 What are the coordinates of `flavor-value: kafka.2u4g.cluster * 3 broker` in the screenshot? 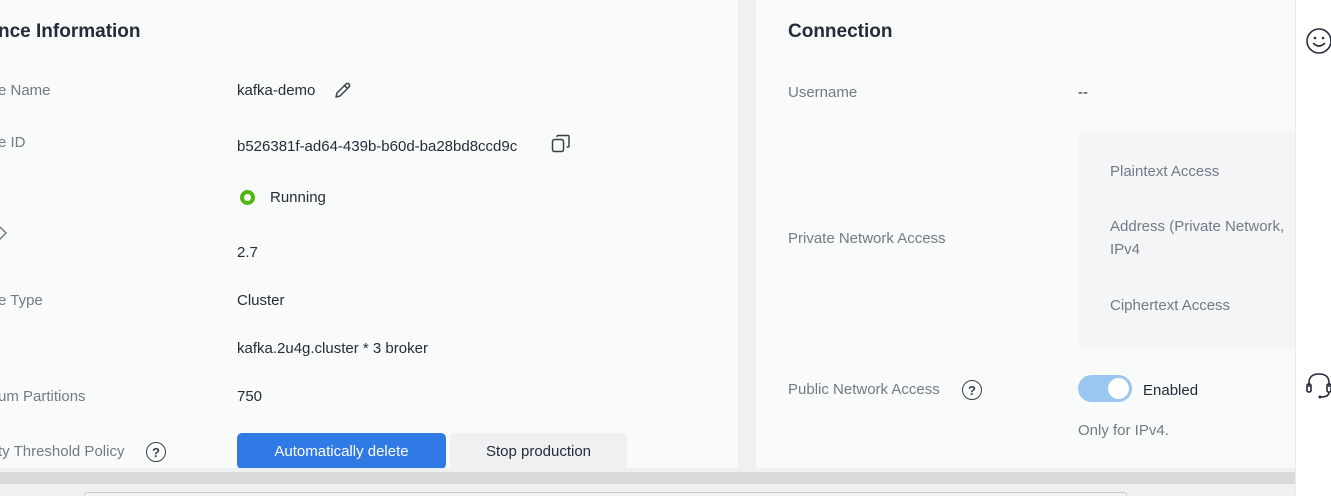 It's located at (332, 348).